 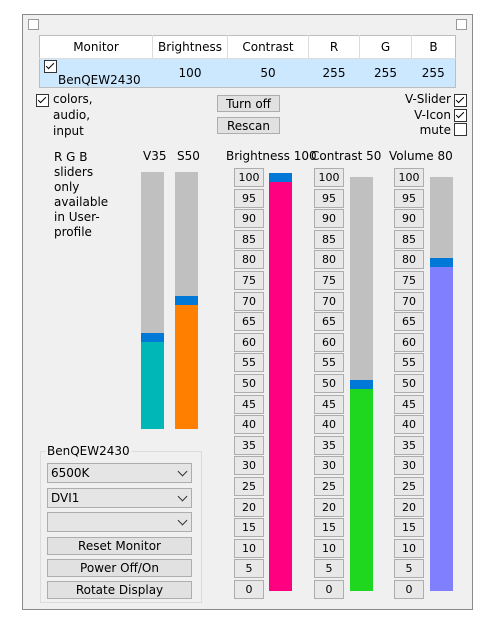 I want to click on contrast-tick-90: 90, so click(x=329, y=219).